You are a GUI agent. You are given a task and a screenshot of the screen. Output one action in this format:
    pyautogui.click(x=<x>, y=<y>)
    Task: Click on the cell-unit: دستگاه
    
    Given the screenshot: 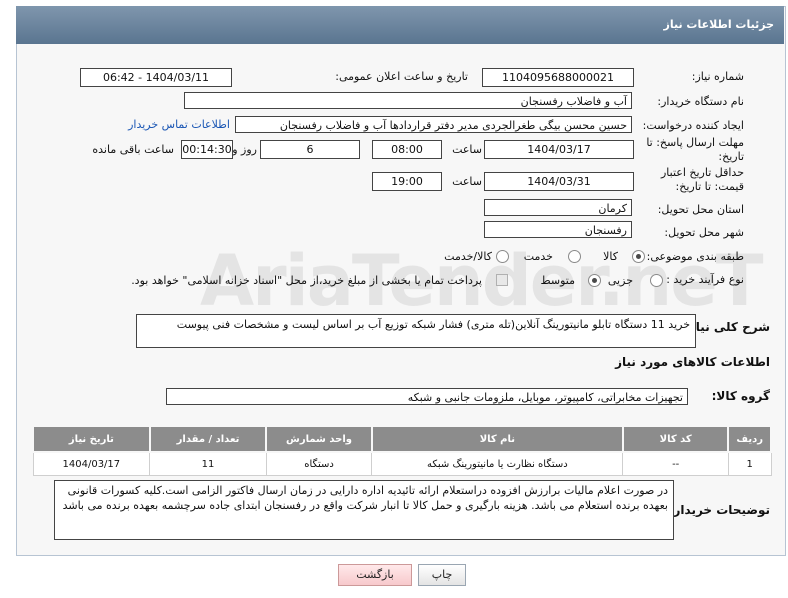 What is the action you would take?
    pyautogui.click(x=319, y=463)
    